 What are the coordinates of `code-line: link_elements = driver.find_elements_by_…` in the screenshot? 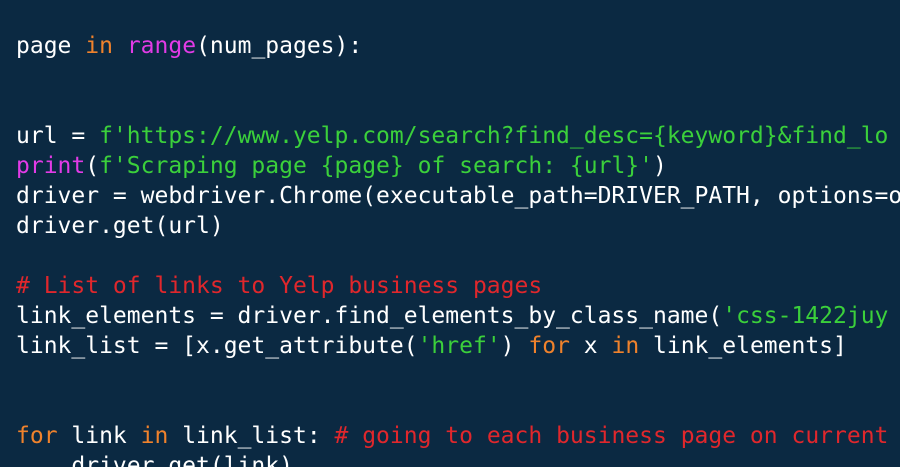 It's located at (452, 316).